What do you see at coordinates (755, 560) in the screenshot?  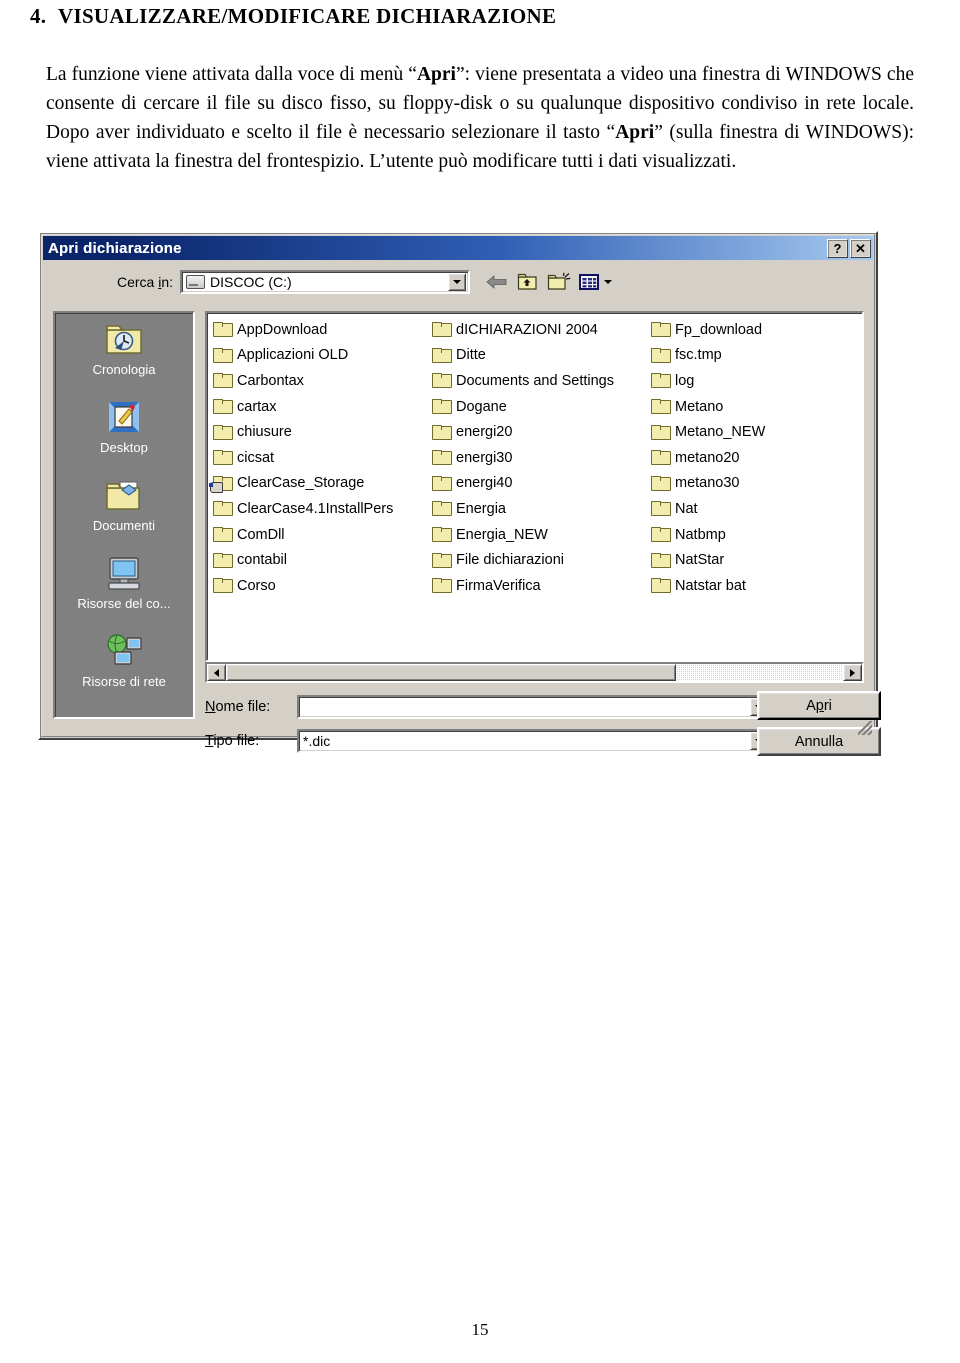 I see `file-list-item: NatStar` at bounding box center [755, 560].